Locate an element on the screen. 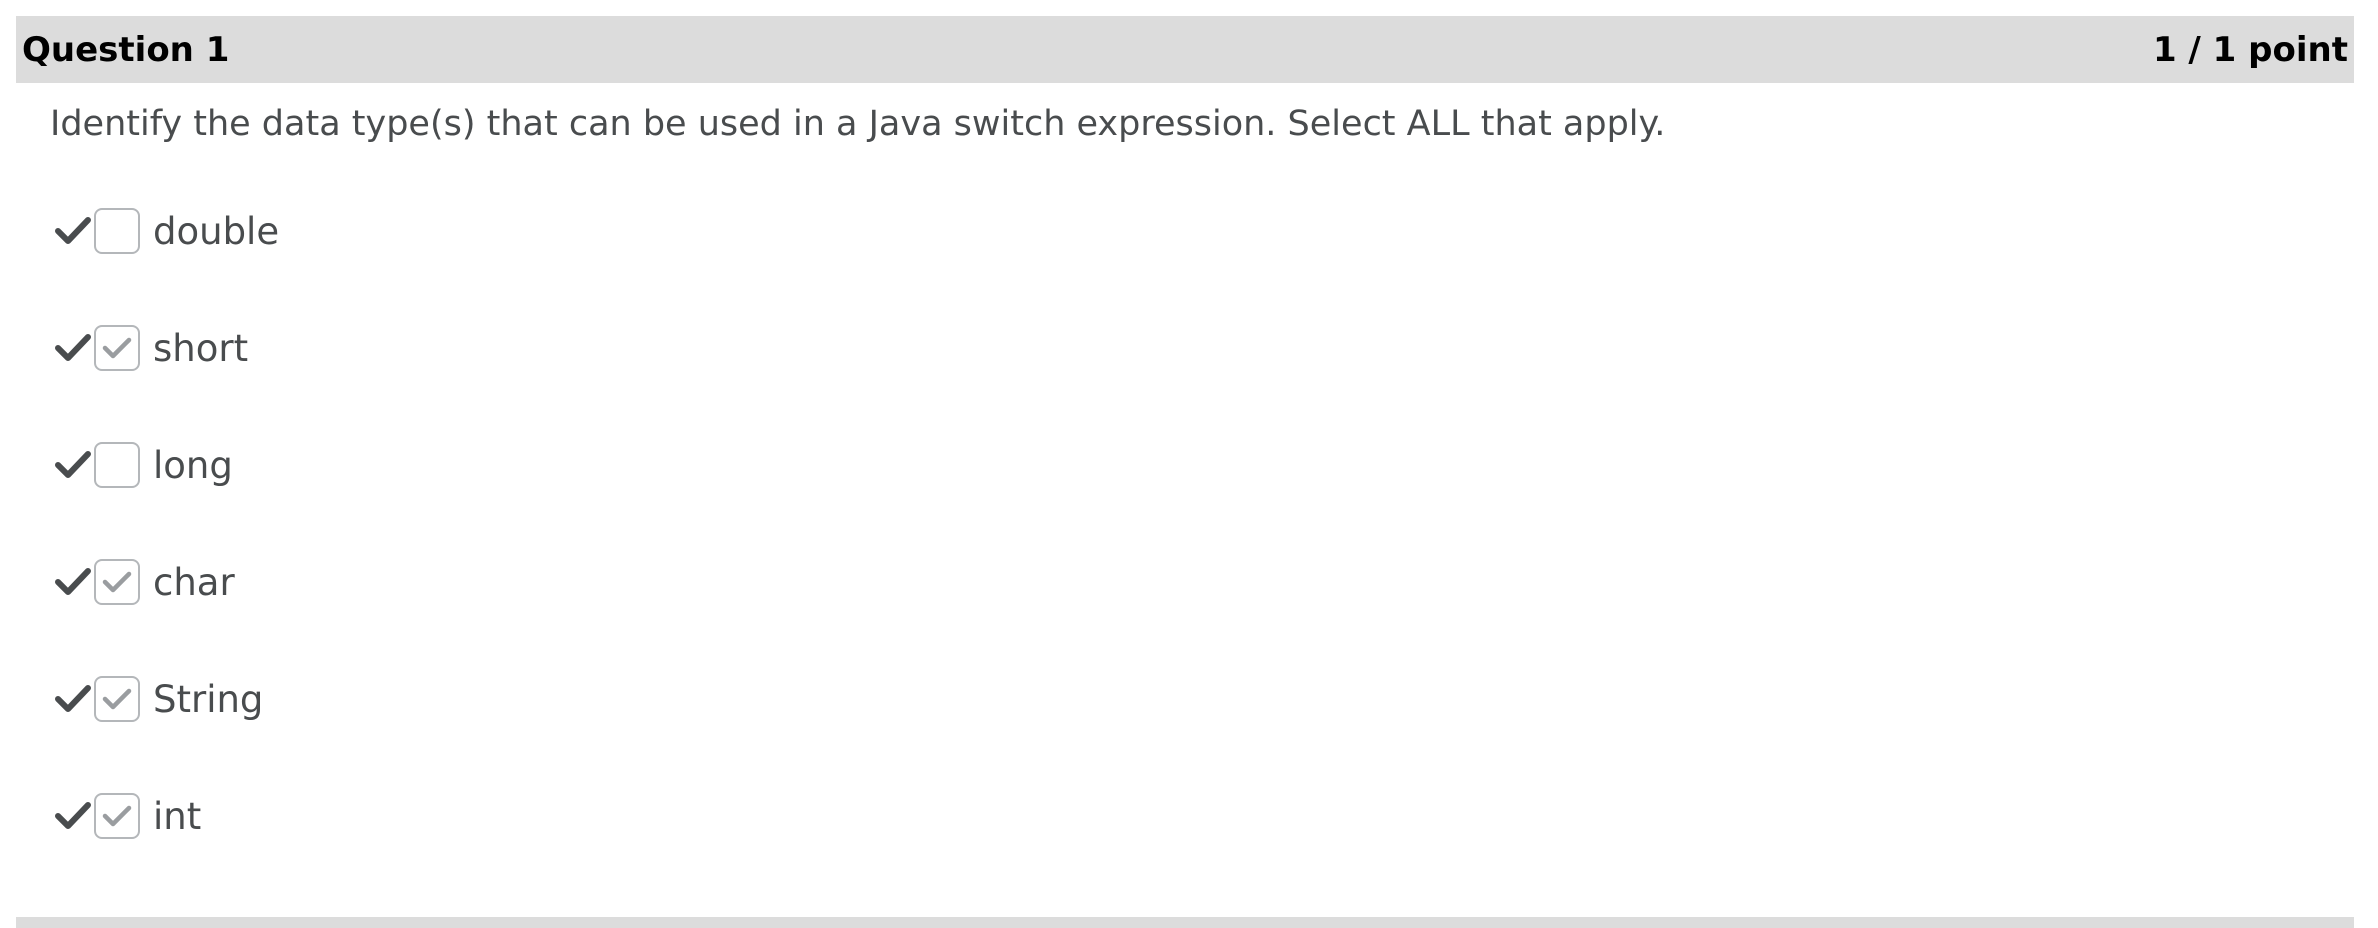 The height and width of the screenshot is (928, 2378). question-header: Question 1 1 / 1 point is located at coordinates (1185, 49).